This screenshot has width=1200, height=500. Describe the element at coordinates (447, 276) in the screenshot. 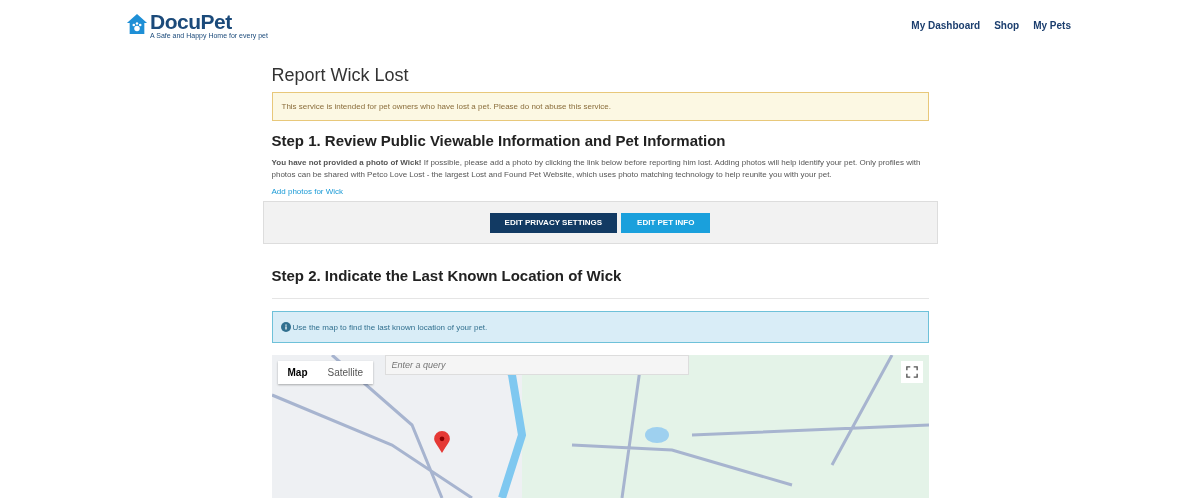

I see `step-heading: Step 2. Indicate the Last Known Location of Wick` at that location.